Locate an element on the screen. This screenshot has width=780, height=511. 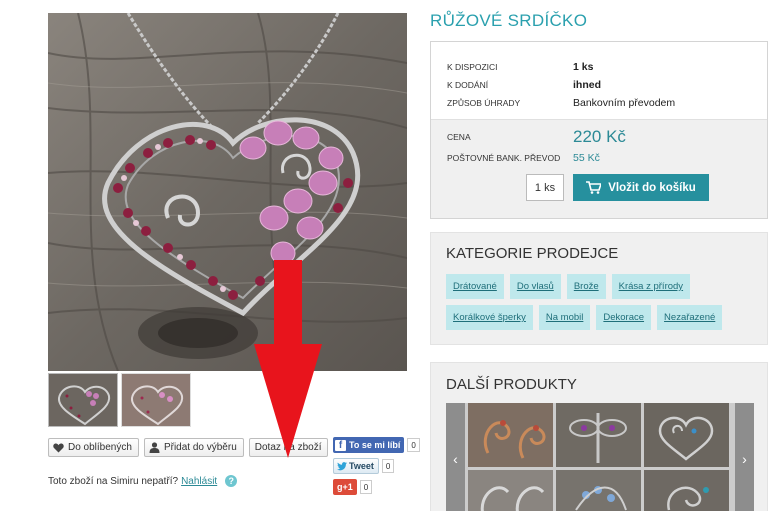
shipping-row: POŠTOVNÉ BANK. PŘEVOD 55 Kč is located at coordinates (523, 158).